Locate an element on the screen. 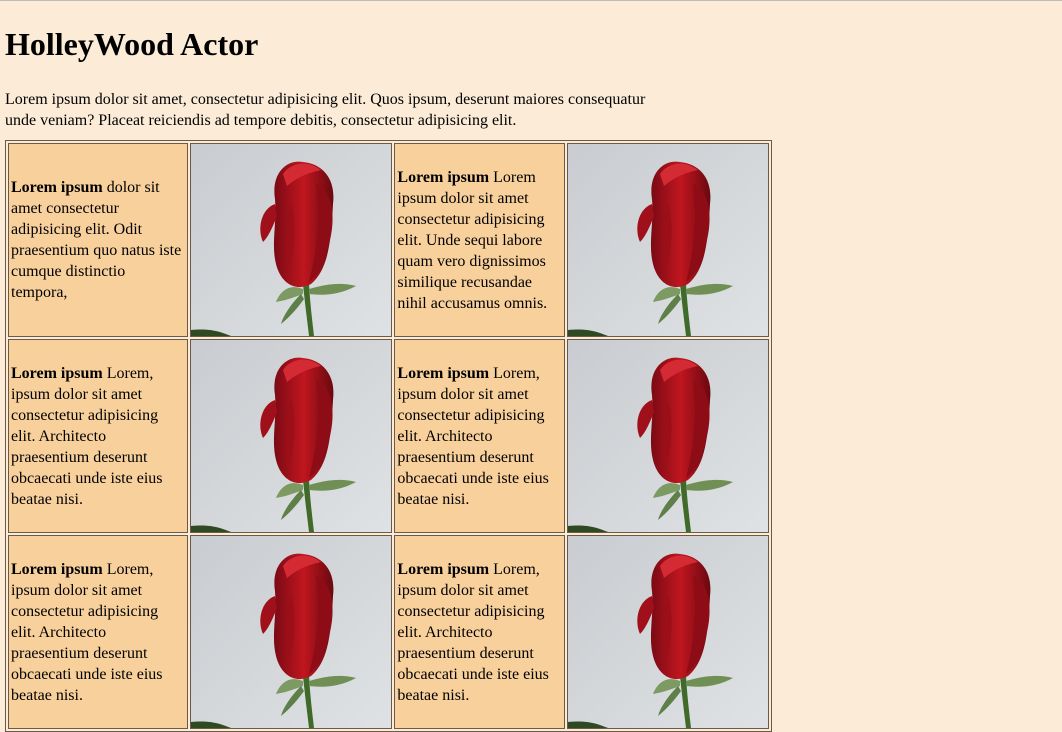 The image size is (1062, 732). page-title: HolleyWood Actor is located at coordinates (132, 44).